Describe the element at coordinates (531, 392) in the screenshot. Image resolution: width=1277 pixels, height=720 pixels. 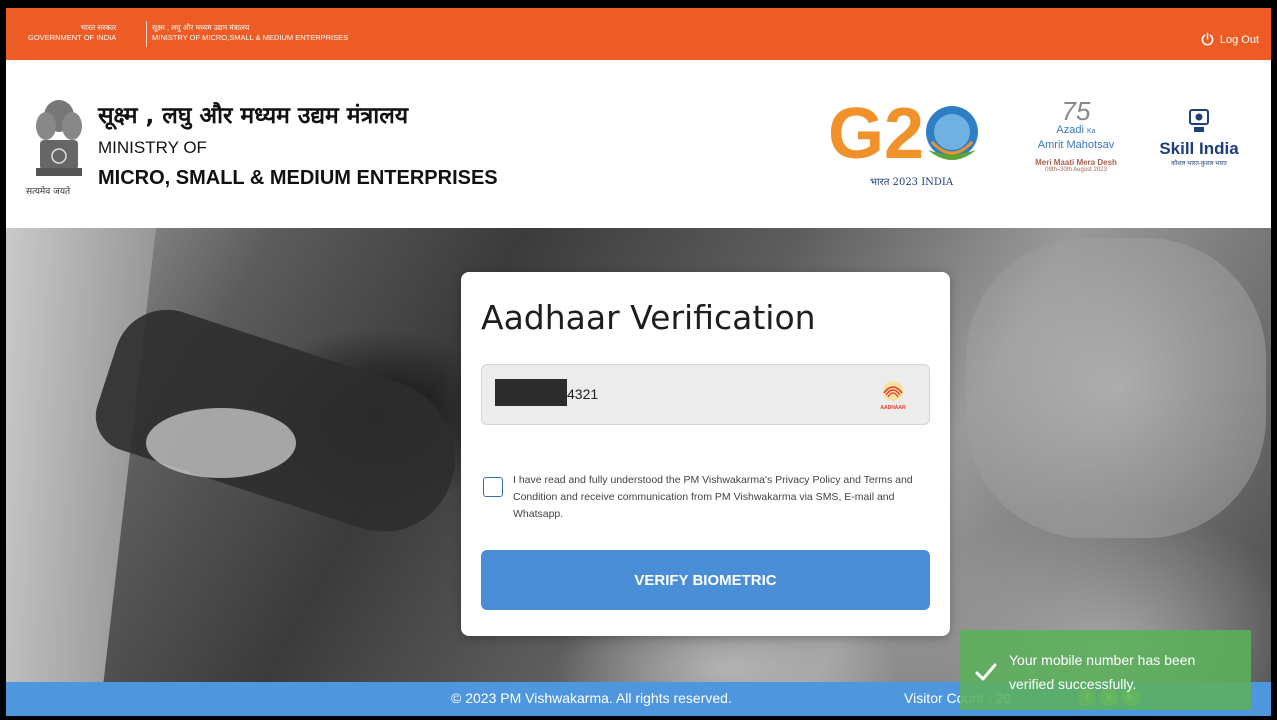
I see `redaction-mask` at that location.